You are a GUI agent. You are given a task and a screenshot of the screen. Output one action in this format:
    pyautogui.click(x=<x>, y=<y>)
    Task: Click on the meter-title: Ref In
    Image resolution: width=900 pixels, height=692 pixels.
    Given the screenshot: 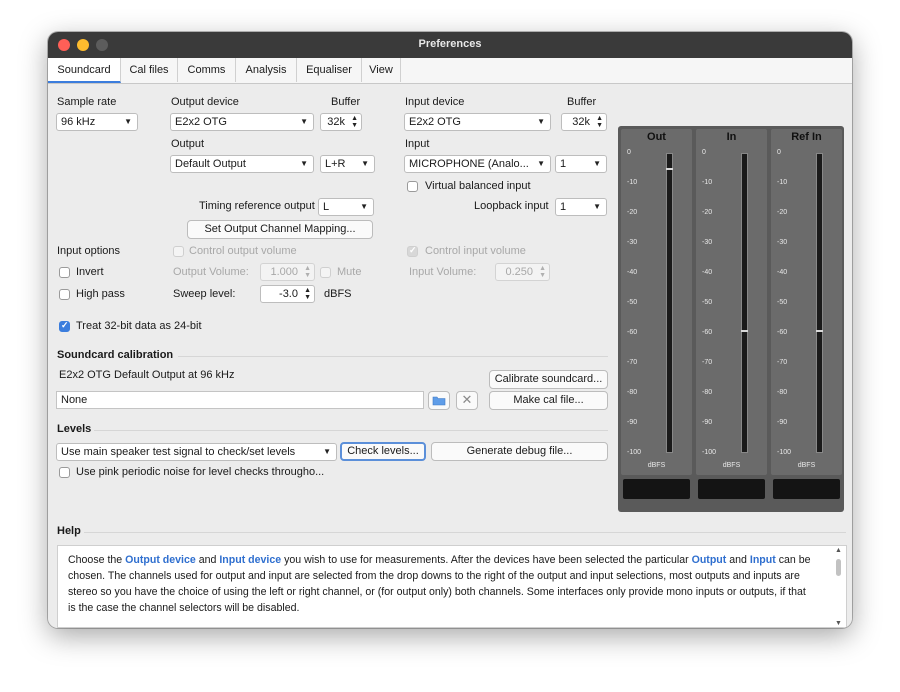 What is the action you would take?
    pyautogui.click(x=806, y=137)
    